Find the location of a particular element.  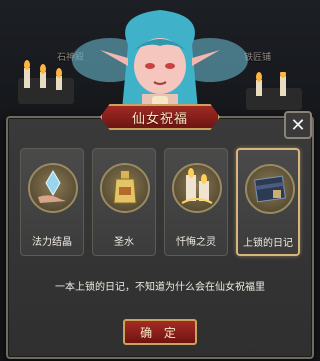

item-card-holy-water: 圣水 is located at coordinates (124, 202).